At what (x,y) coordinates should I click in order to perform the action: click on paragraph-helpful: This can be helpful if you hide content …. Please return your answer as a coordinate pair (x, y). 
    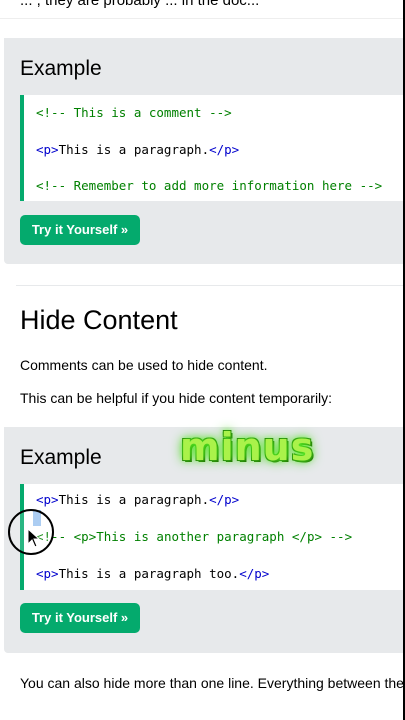
    Looking at the image, I should click on (176, 398).